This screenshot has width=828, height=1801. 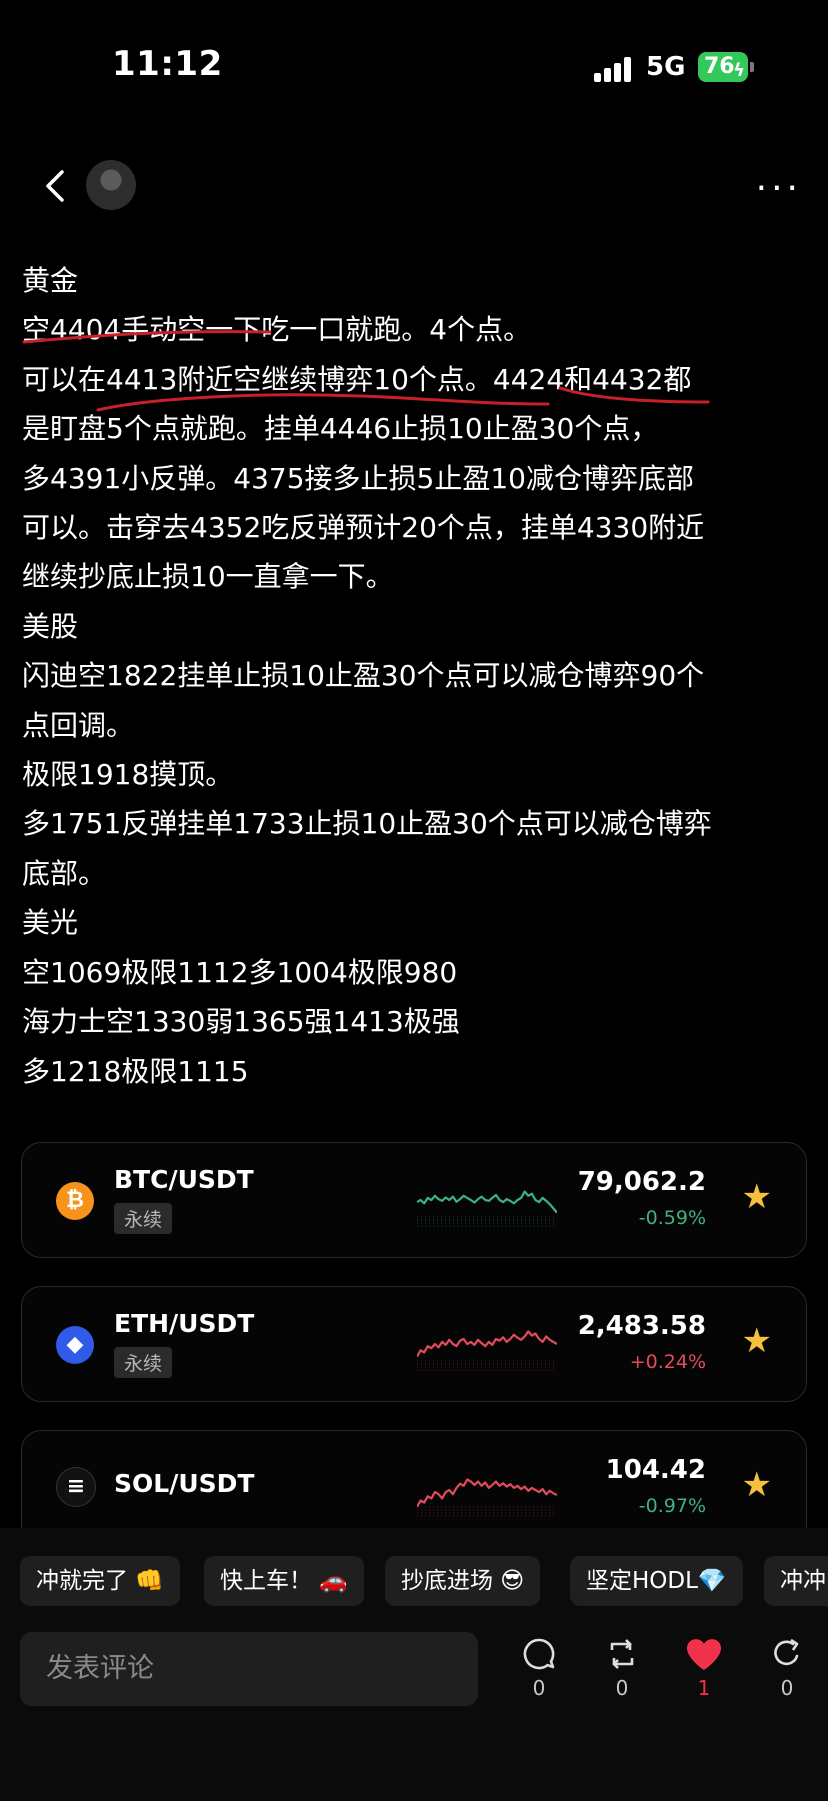 I want to click on heart-icon, so click(x=704, y=1654).